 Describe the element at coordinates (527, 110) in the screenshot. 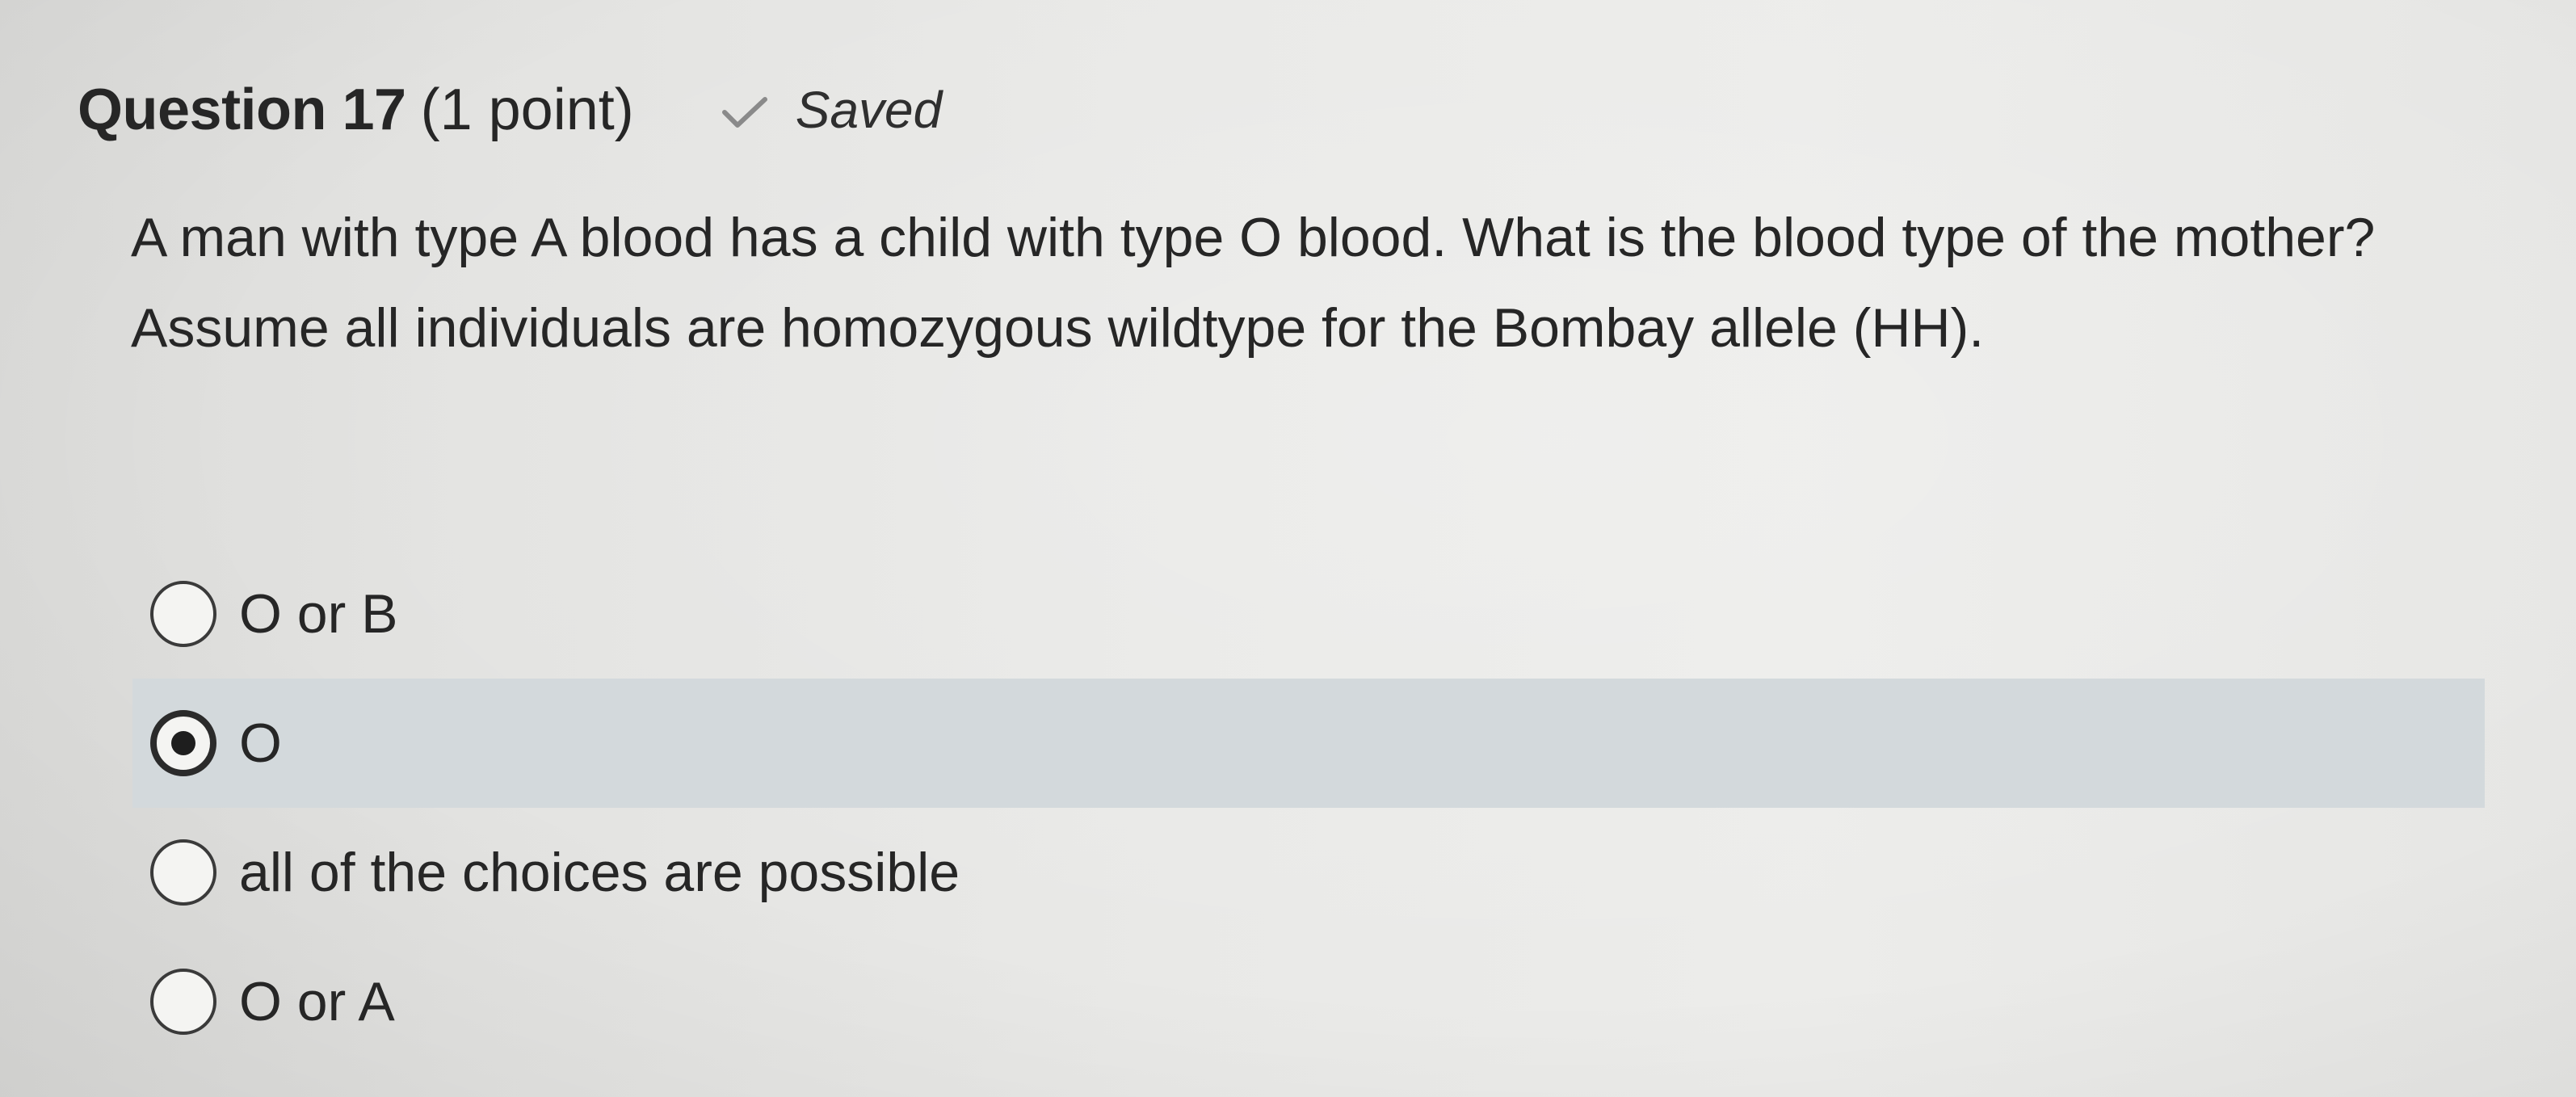

I see `question-points: (1 point)` at that location.